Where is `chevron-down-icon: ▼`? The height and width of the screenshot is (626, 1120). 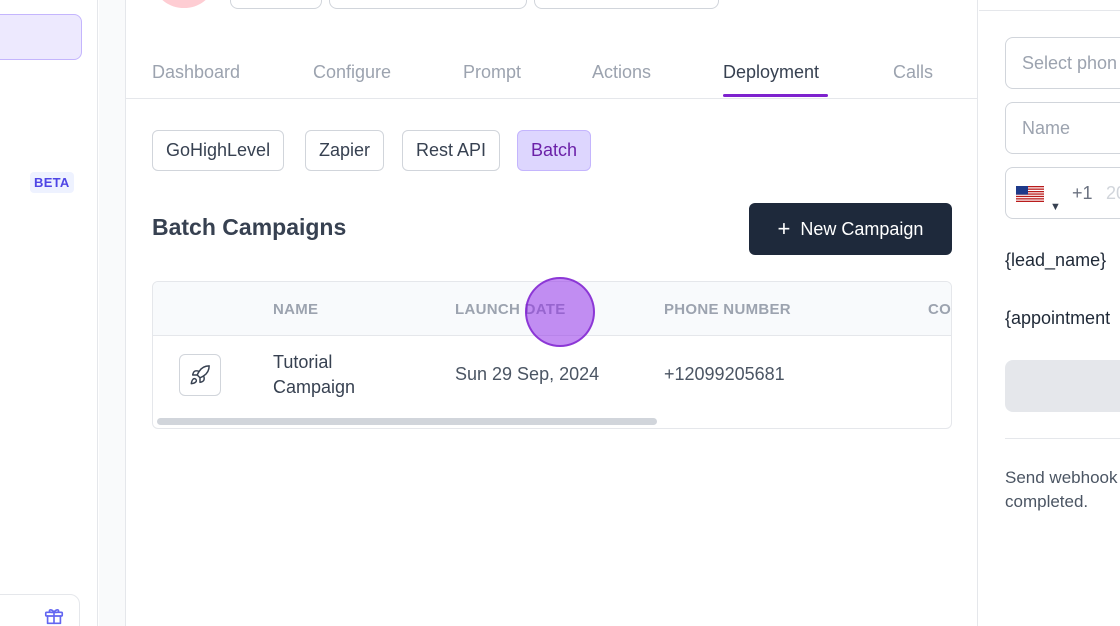 chevron-down-icon: ▼ is located at coordinates (1055, 200).